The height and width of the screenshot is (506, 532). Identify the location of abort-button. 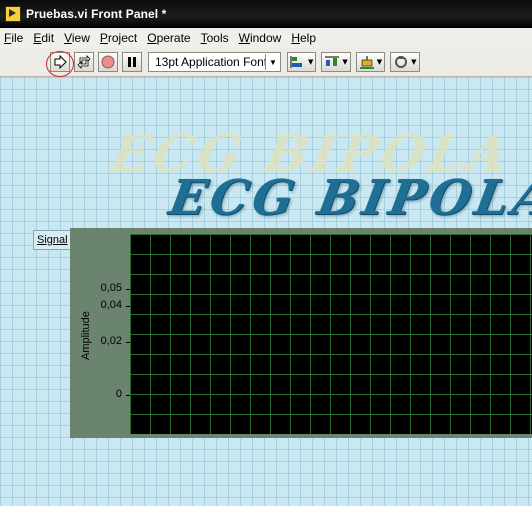
(108, 62).